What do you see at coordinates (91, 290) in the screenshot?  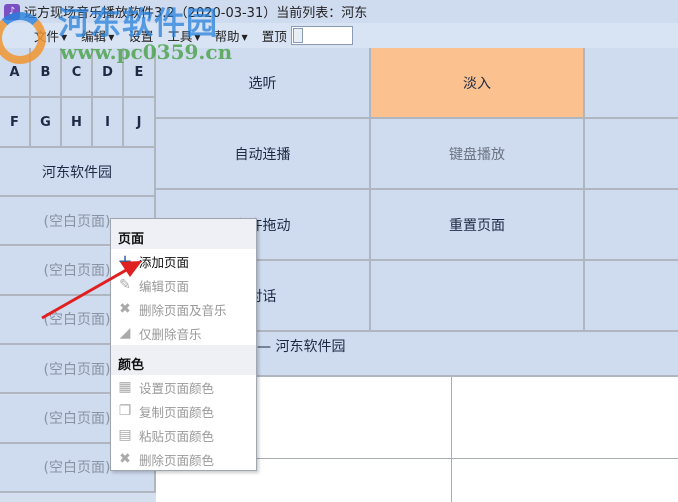 I see `red-arrow-annotation` at bounding box center [91, 290].